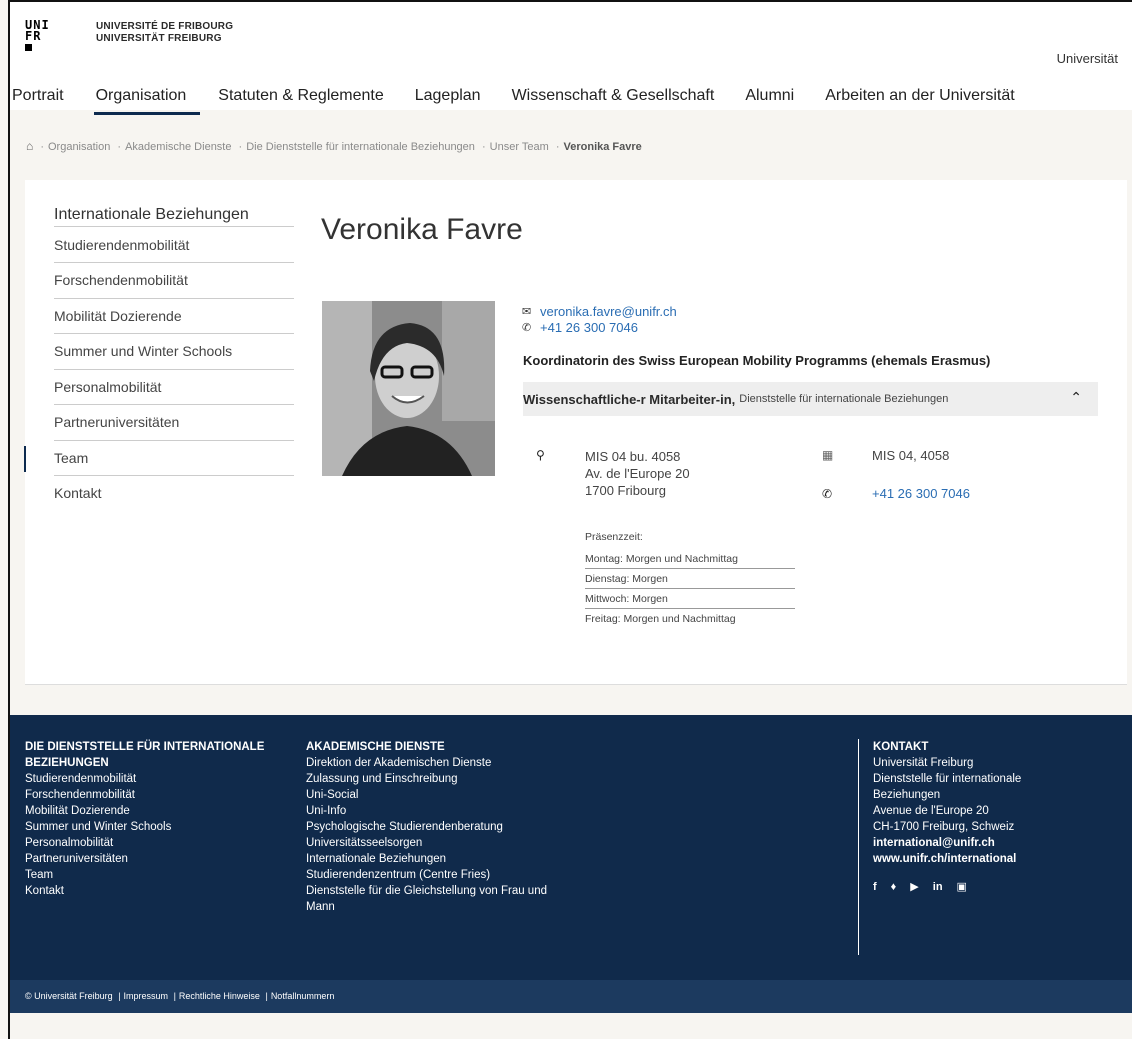  Describe the element at coordinates (408, 388) in the screenshot. I see `person-photo` at that location.